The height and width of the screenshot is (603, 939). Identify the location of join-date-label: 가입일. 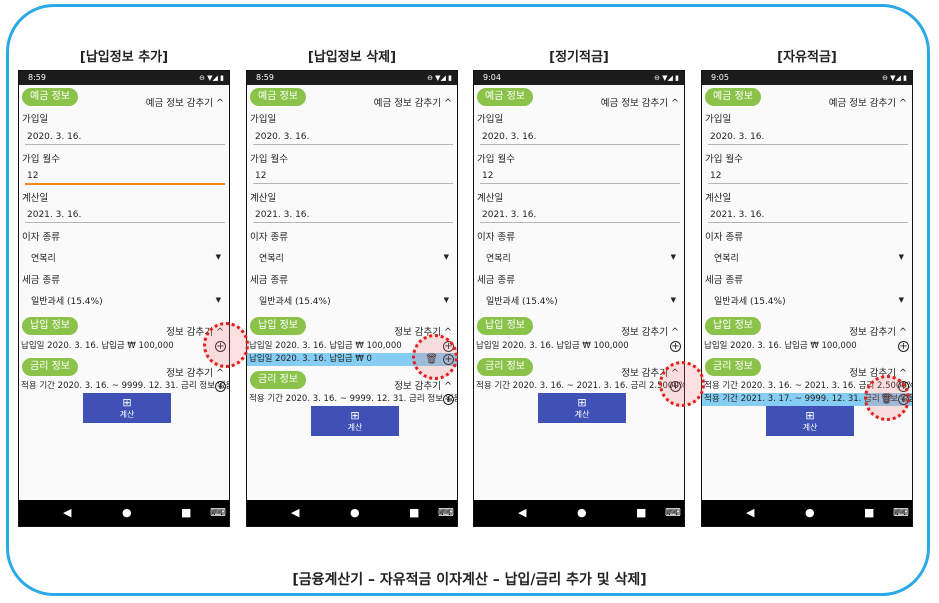
(490, 119).